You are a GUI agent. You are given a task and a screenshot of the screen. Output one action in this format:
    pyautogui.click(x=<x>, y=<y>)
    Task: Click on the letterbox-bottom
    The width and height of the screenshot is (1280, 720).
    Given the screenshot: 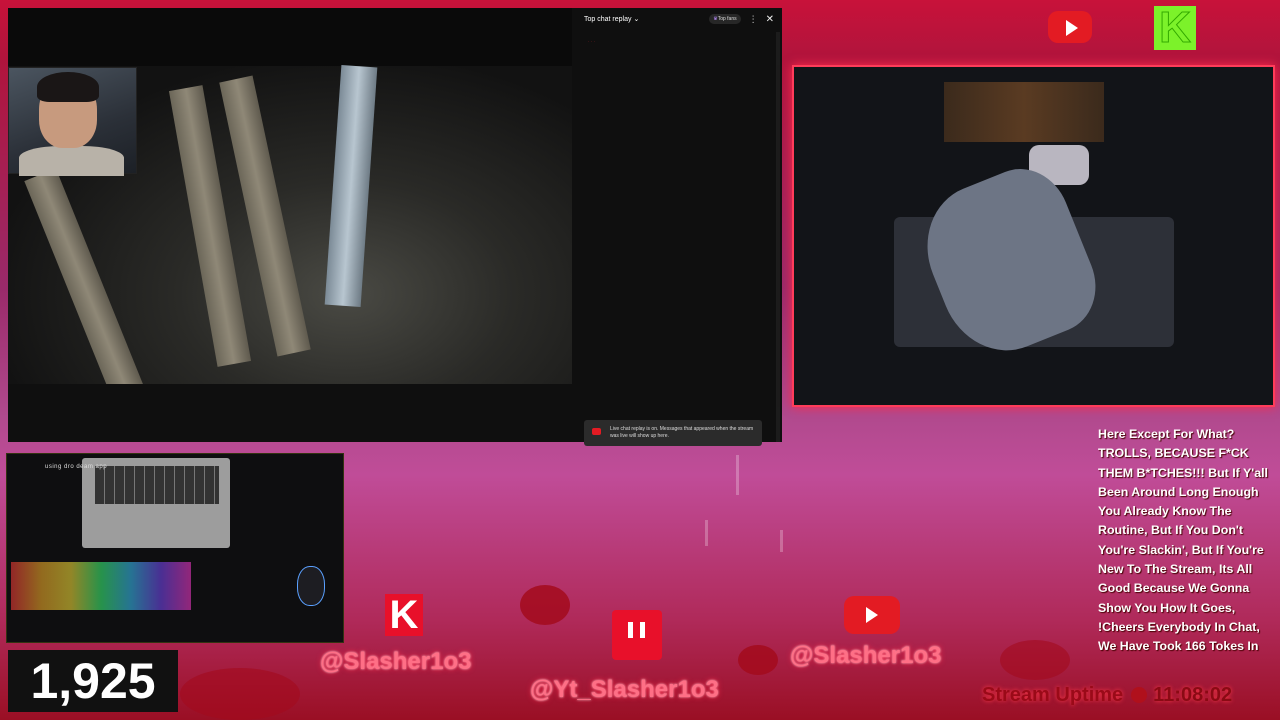 What is the action you would take?
    pyautogui.click(x=290, y=413)
    